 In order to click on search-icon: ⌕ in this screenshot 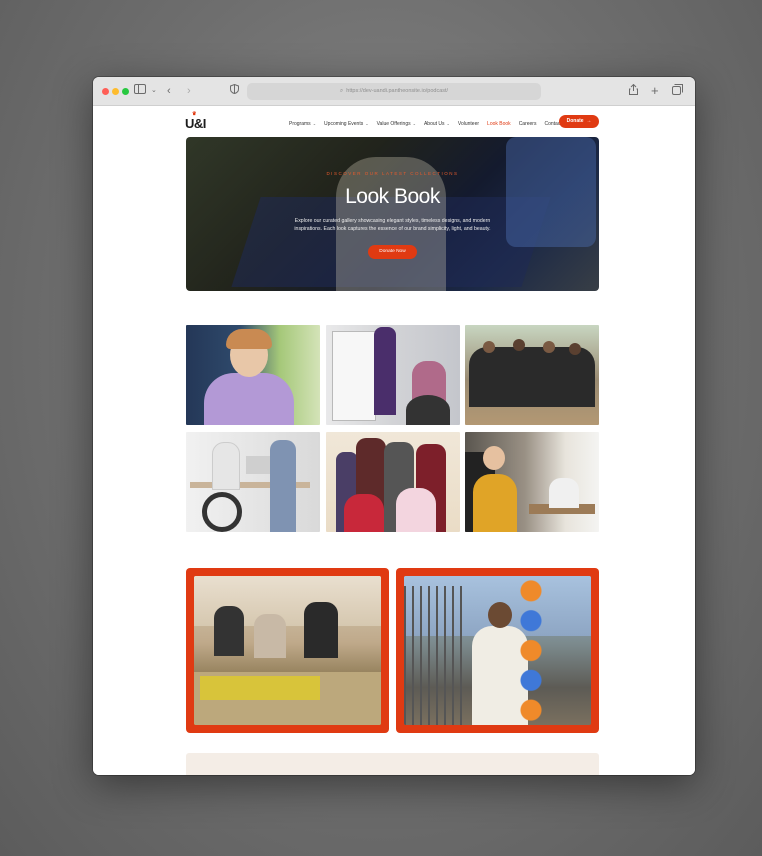, I will do `click(341, 91)`.